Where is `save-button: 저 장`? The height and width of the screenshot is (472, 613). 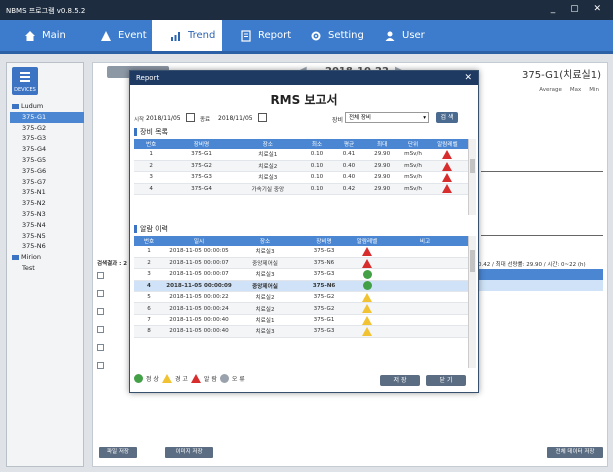 save-button: 저 장 is located at coordinates (400, 380).